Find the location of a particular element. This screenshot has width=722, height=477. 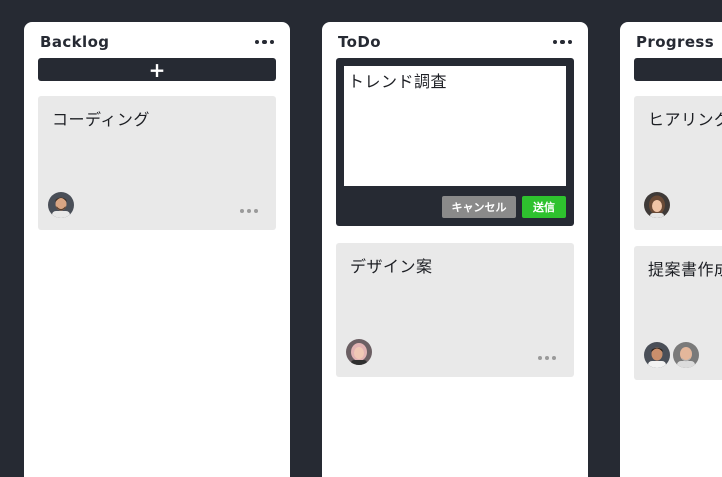

card-title: 提案書作成 is located at coordinates (685, 269).